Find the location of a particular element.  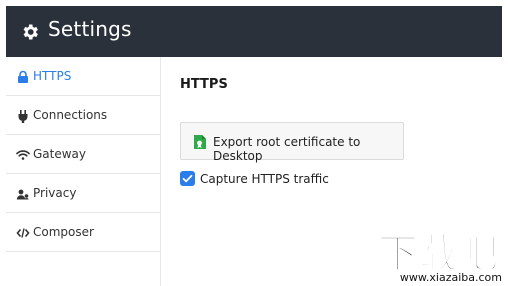

users-icon is located at coordinates (22, 194).